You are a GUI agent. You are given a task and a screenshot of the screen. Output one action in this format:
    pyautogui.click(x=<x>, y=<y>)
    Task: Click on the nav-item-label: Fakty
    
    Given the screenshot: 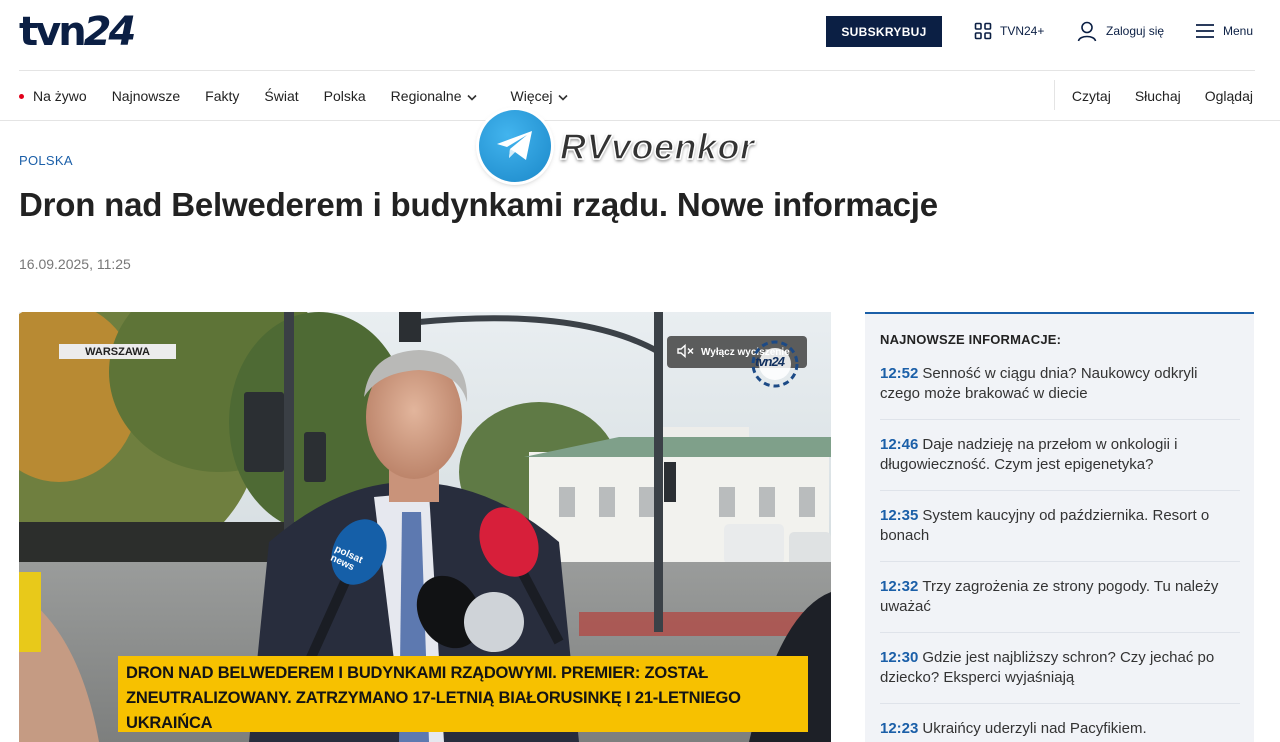 What is the action you would take?
    pyautogui.click(x=222, y=96)
    